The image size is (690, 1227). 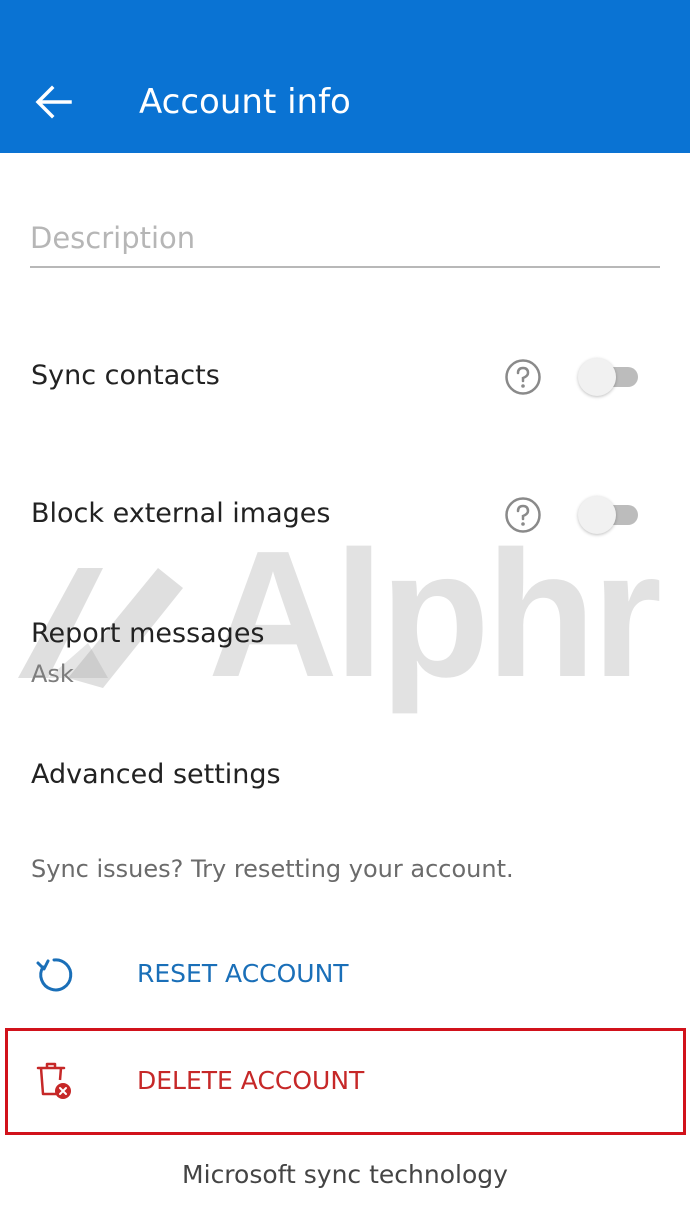 What do you see at coordinates (272, 869) in the screenshot?
I see `sync-issues-hint: Sync issues? Try resetting your account.` at bounding box center [272, 869].